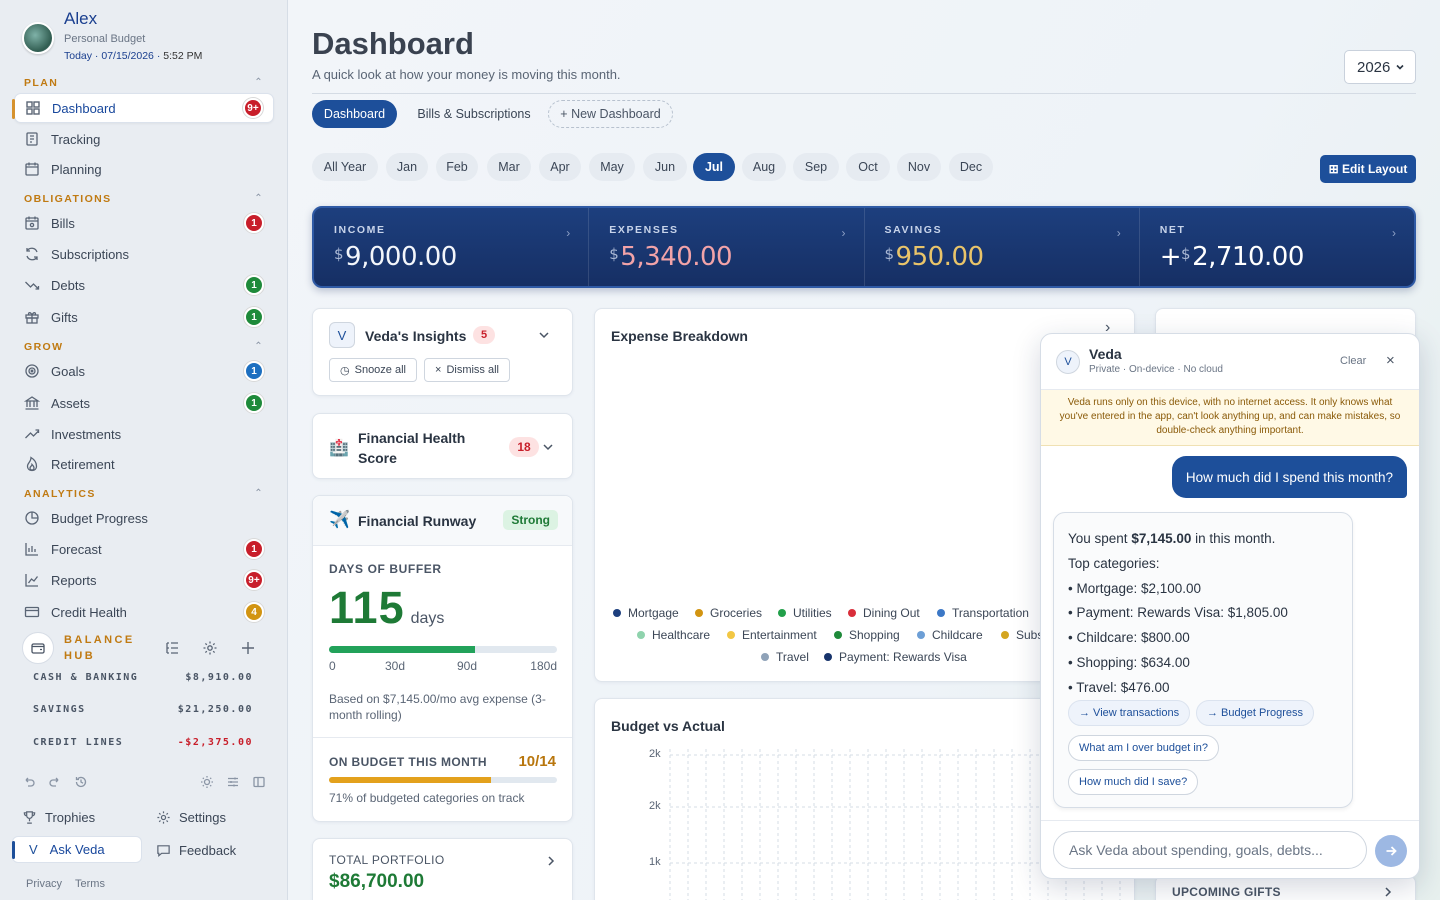  I want to click on sidebar-item-retirement: Retirement, so click(144, 464).